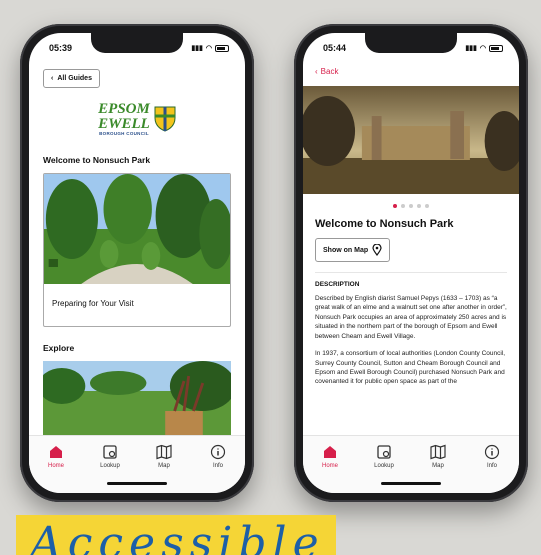 The image size is (541, 555). I want to click on description-heading: DESCRIPTION, so click(337, 284).